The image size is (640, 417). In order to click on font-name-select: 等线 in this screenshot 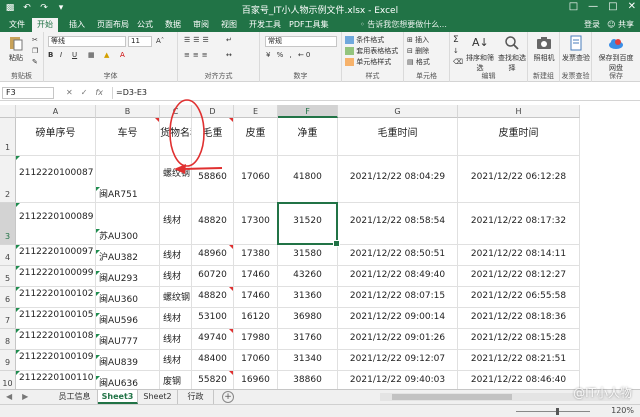, I will do `click(87, 41)`.